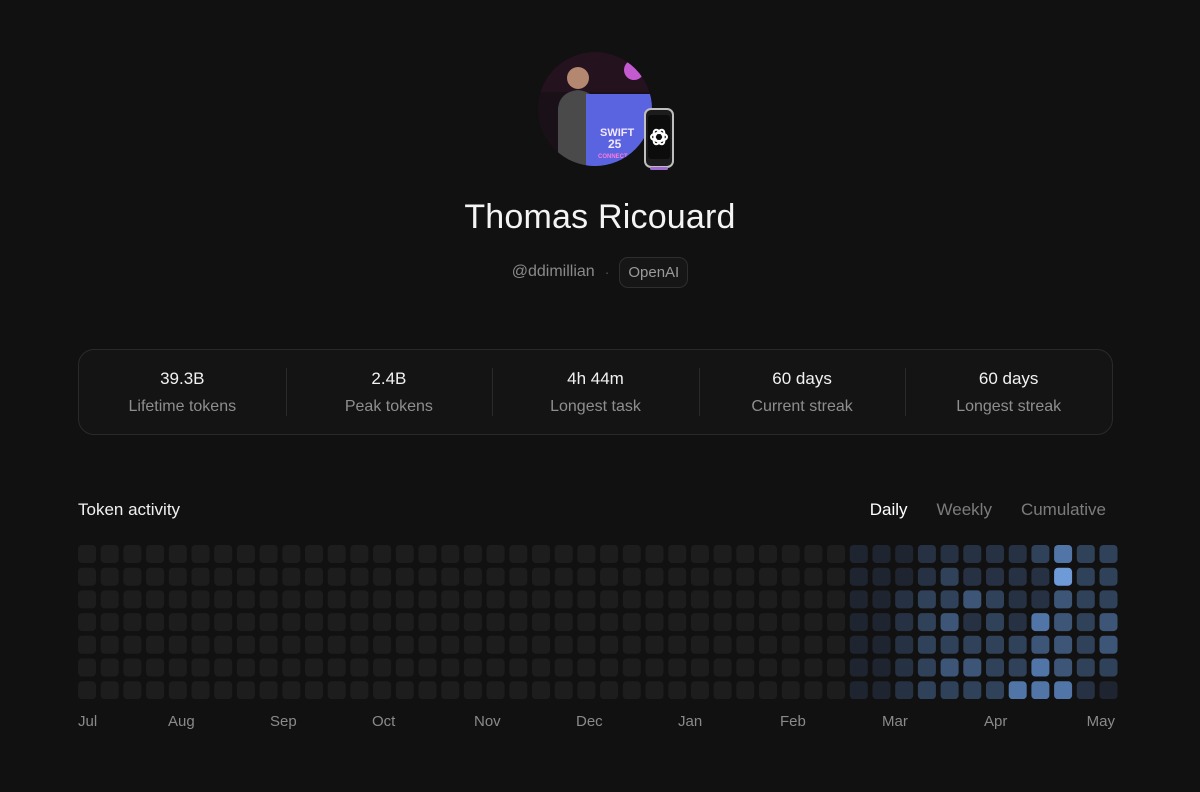  I want to click on tab-cumulative: Cumulative, so click(1063, 510).